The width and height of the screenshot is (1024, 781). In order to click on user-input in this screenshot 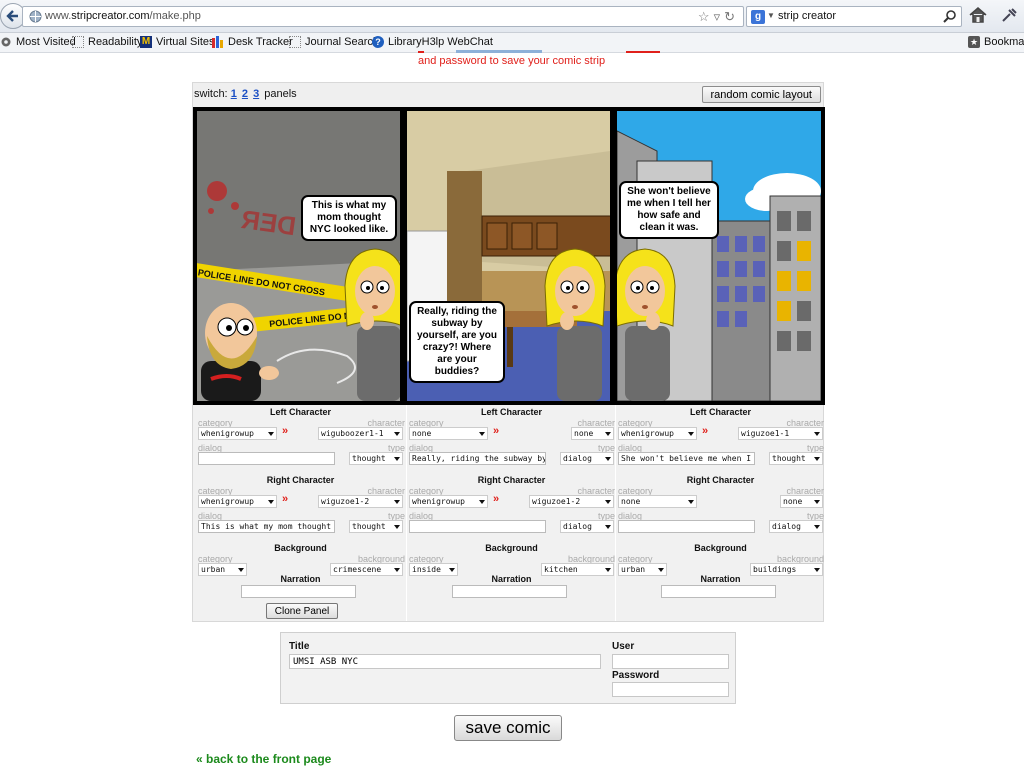, I will do `click(670, 661)`.